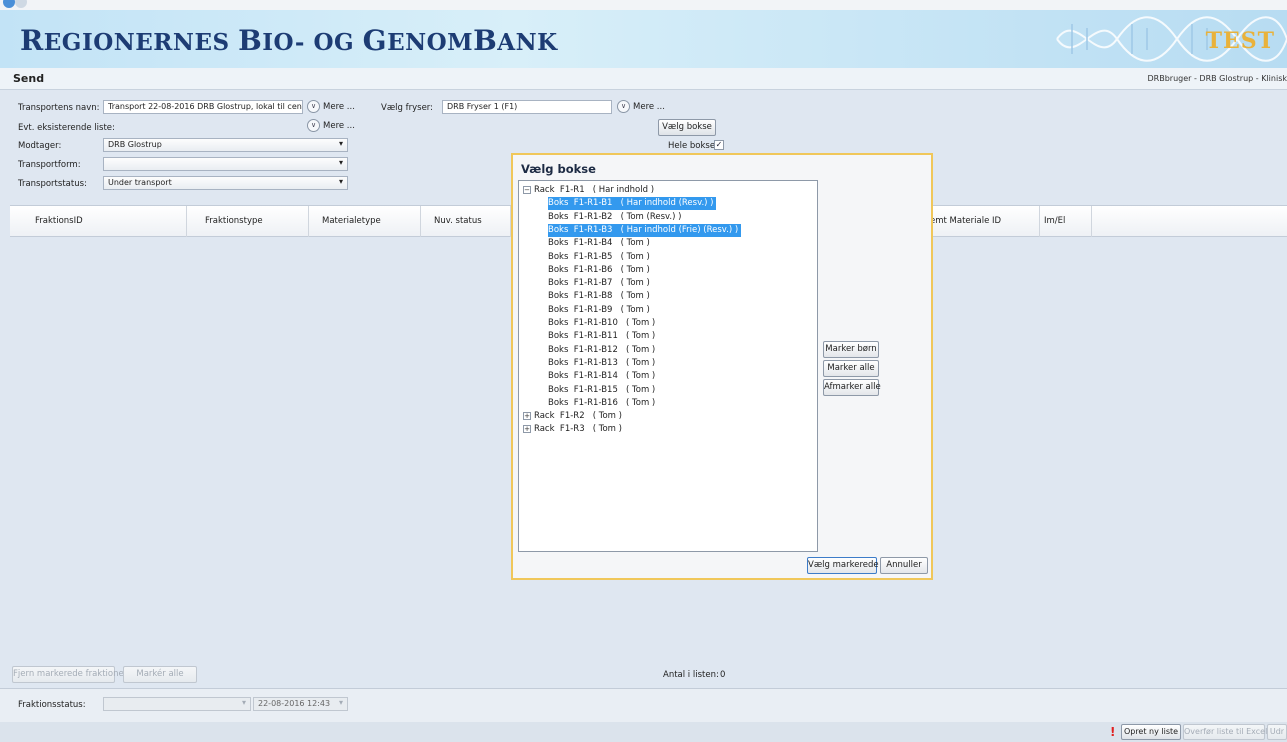 This screenshot has height=742, width=1287. I want to click on list-count-label: Antal i listen:, so click(691, 675).